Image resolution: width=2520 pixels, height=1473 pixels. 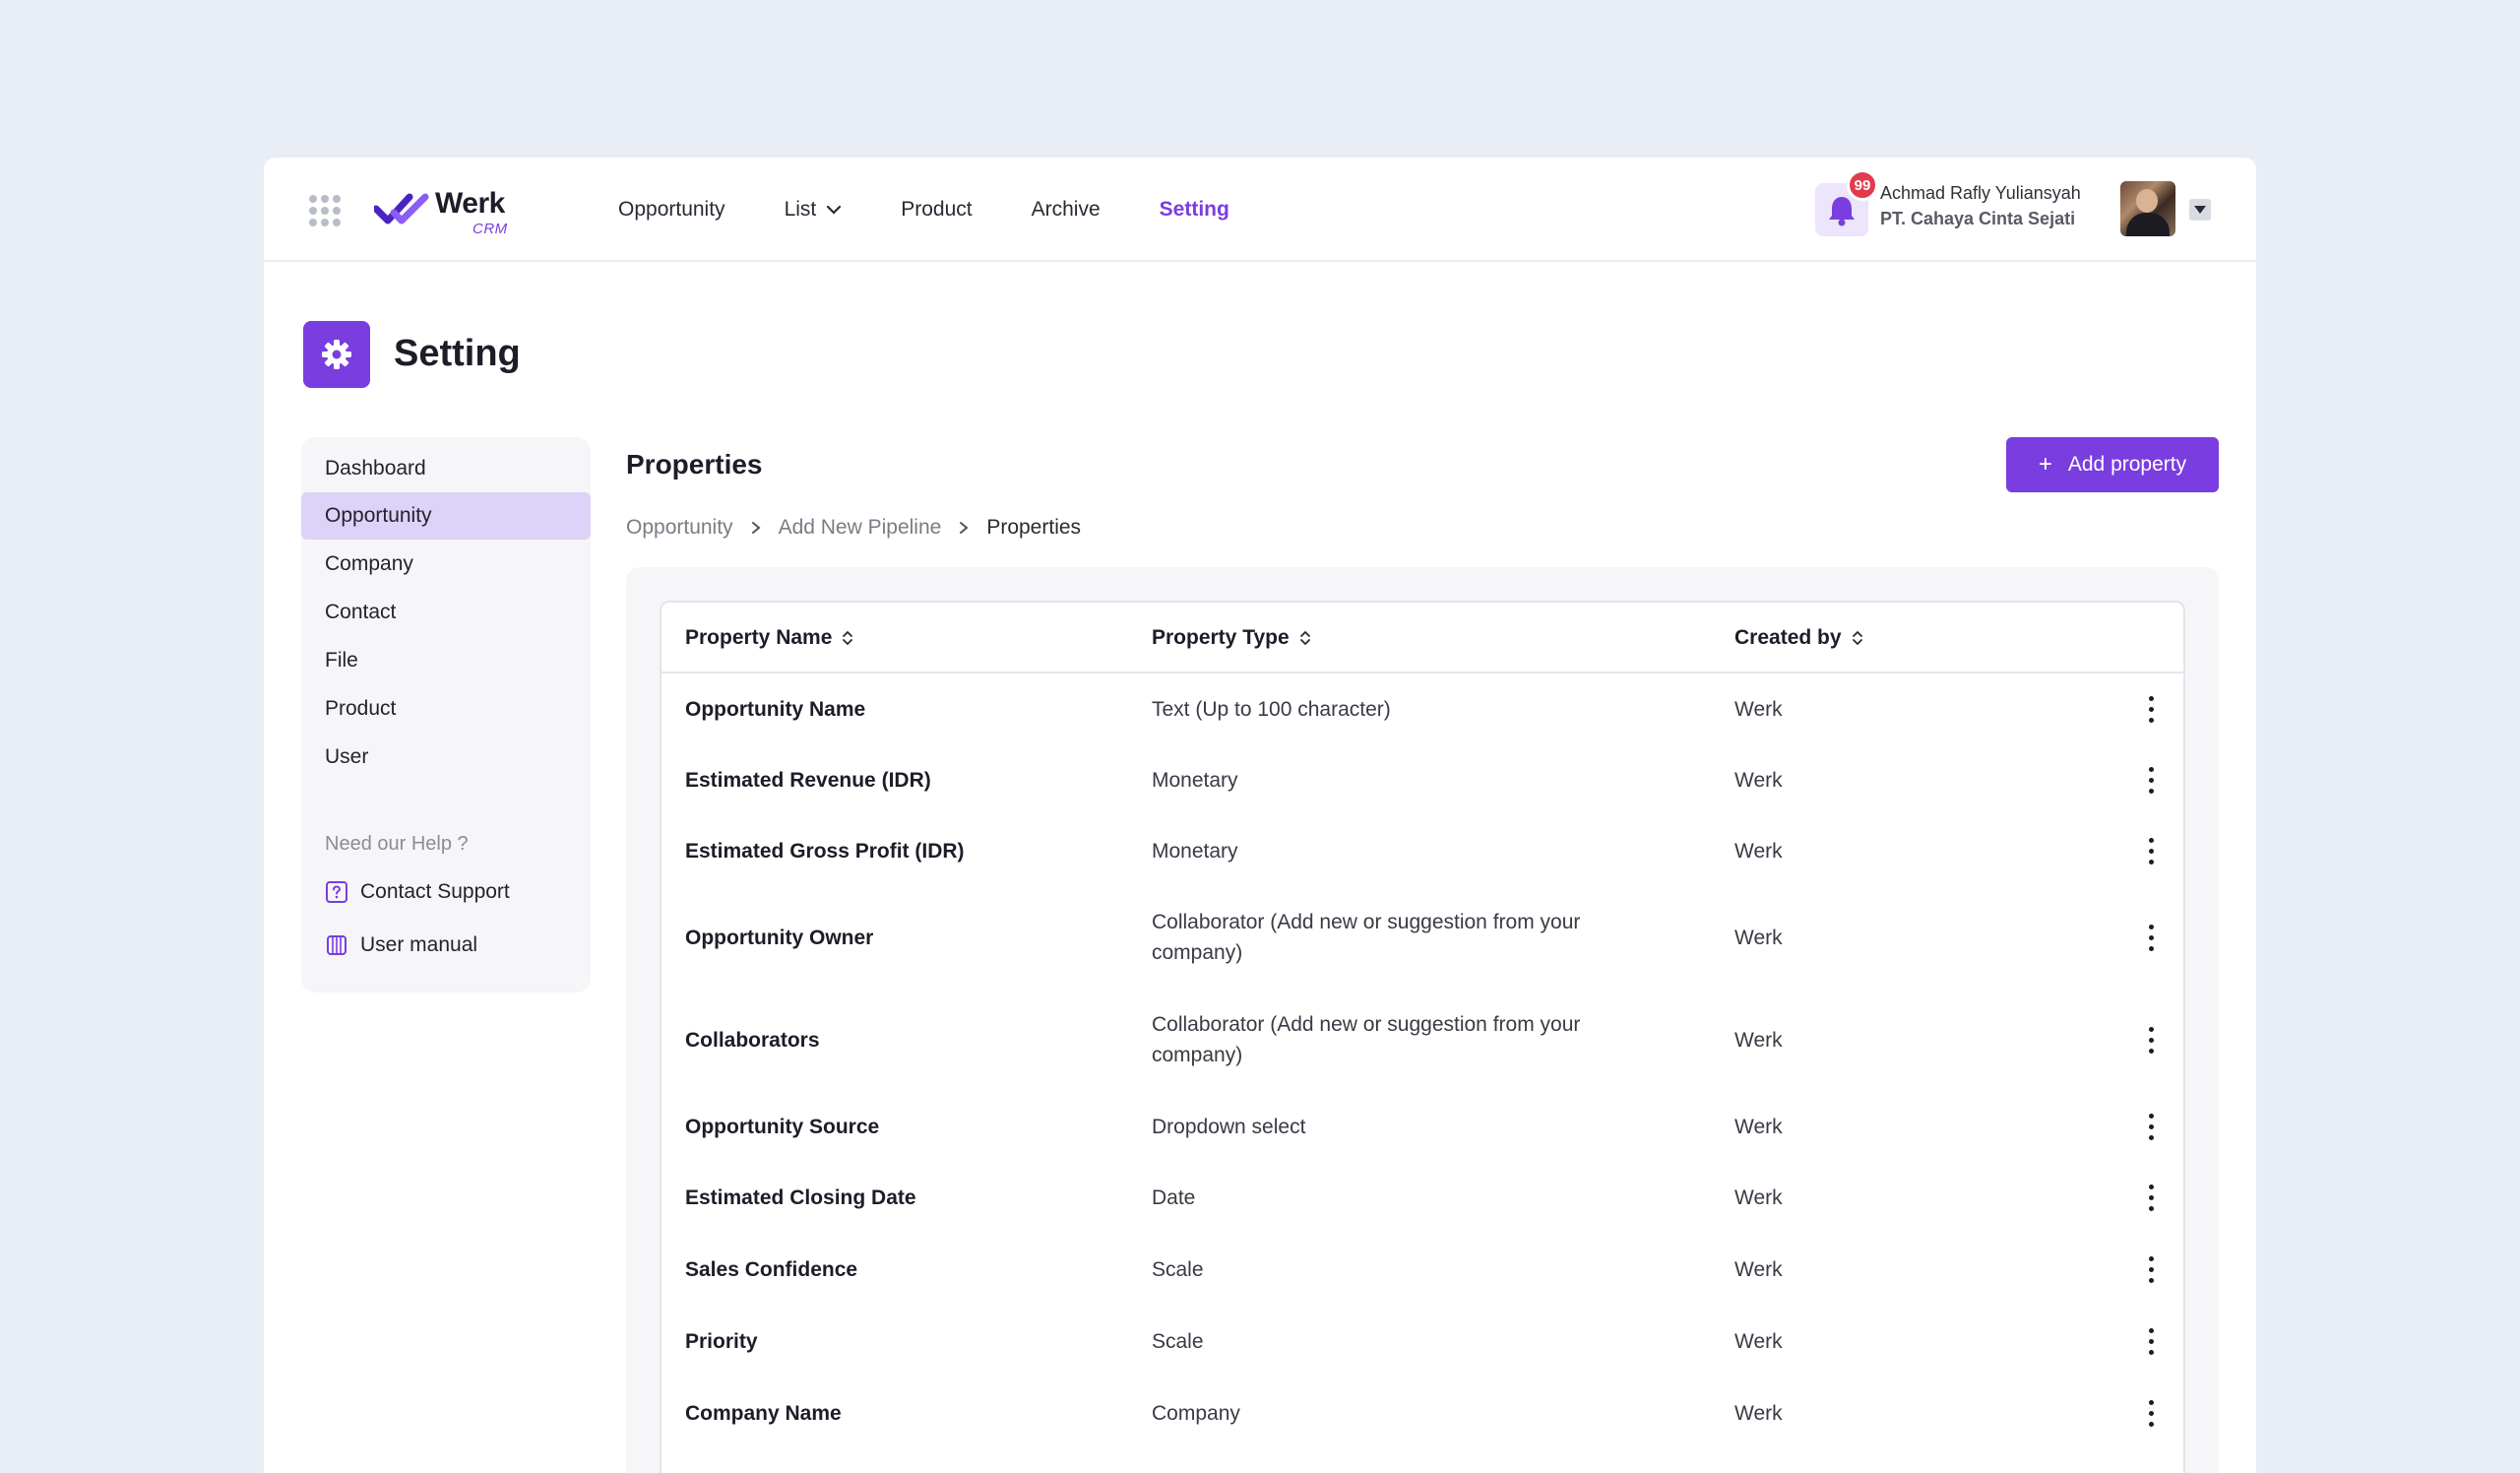 What do you see at coordinates (1221, 637) in the screenshot?
I see `column-header-label: Property Type` at bounding box center [1221, 637].